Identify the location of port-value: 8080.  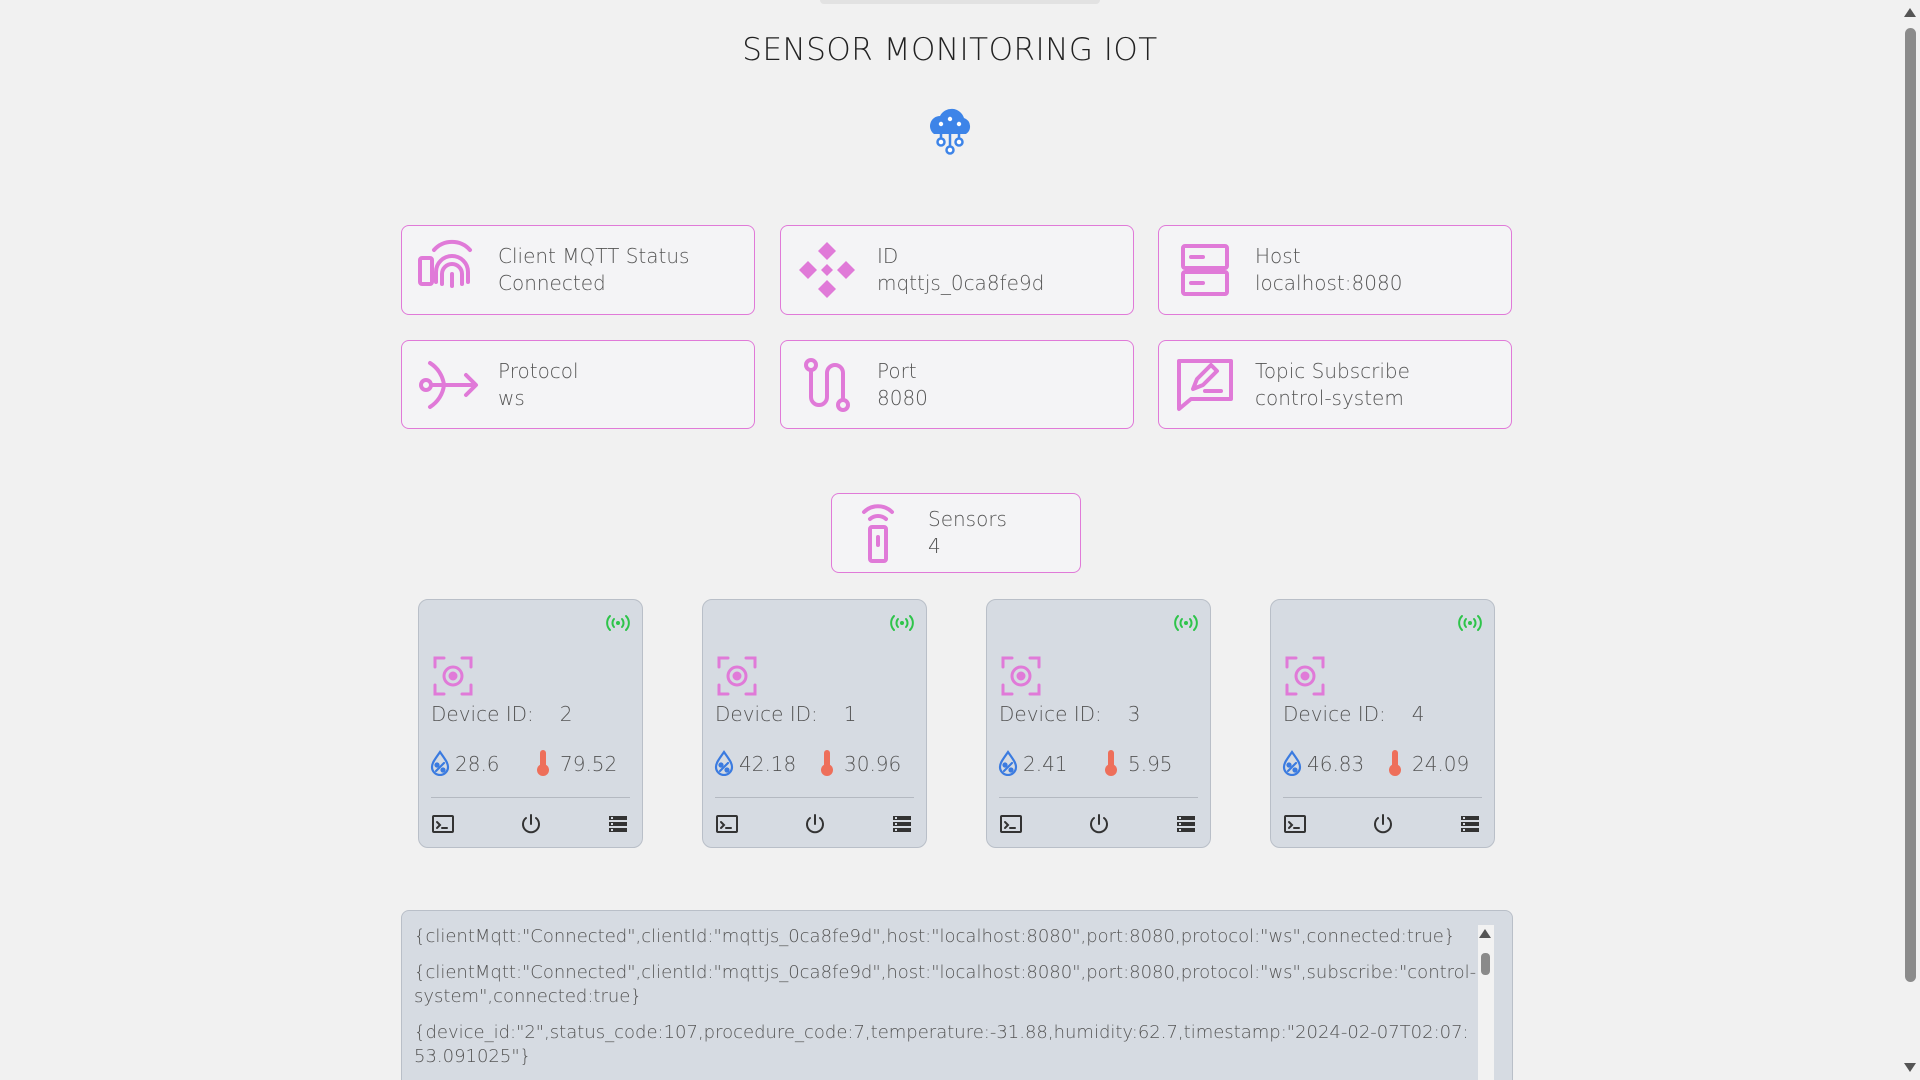
(902, 397).